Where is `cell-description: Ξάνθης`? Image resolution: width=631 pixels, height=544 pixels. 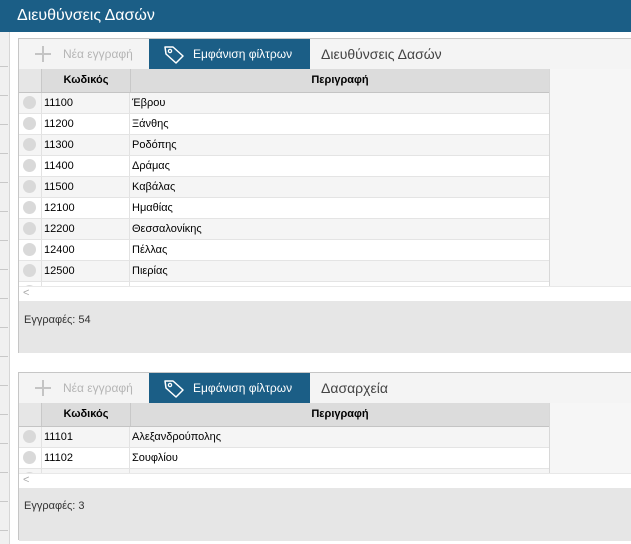 cell-description: Ξάνθης is located at coordinates (150, 124).